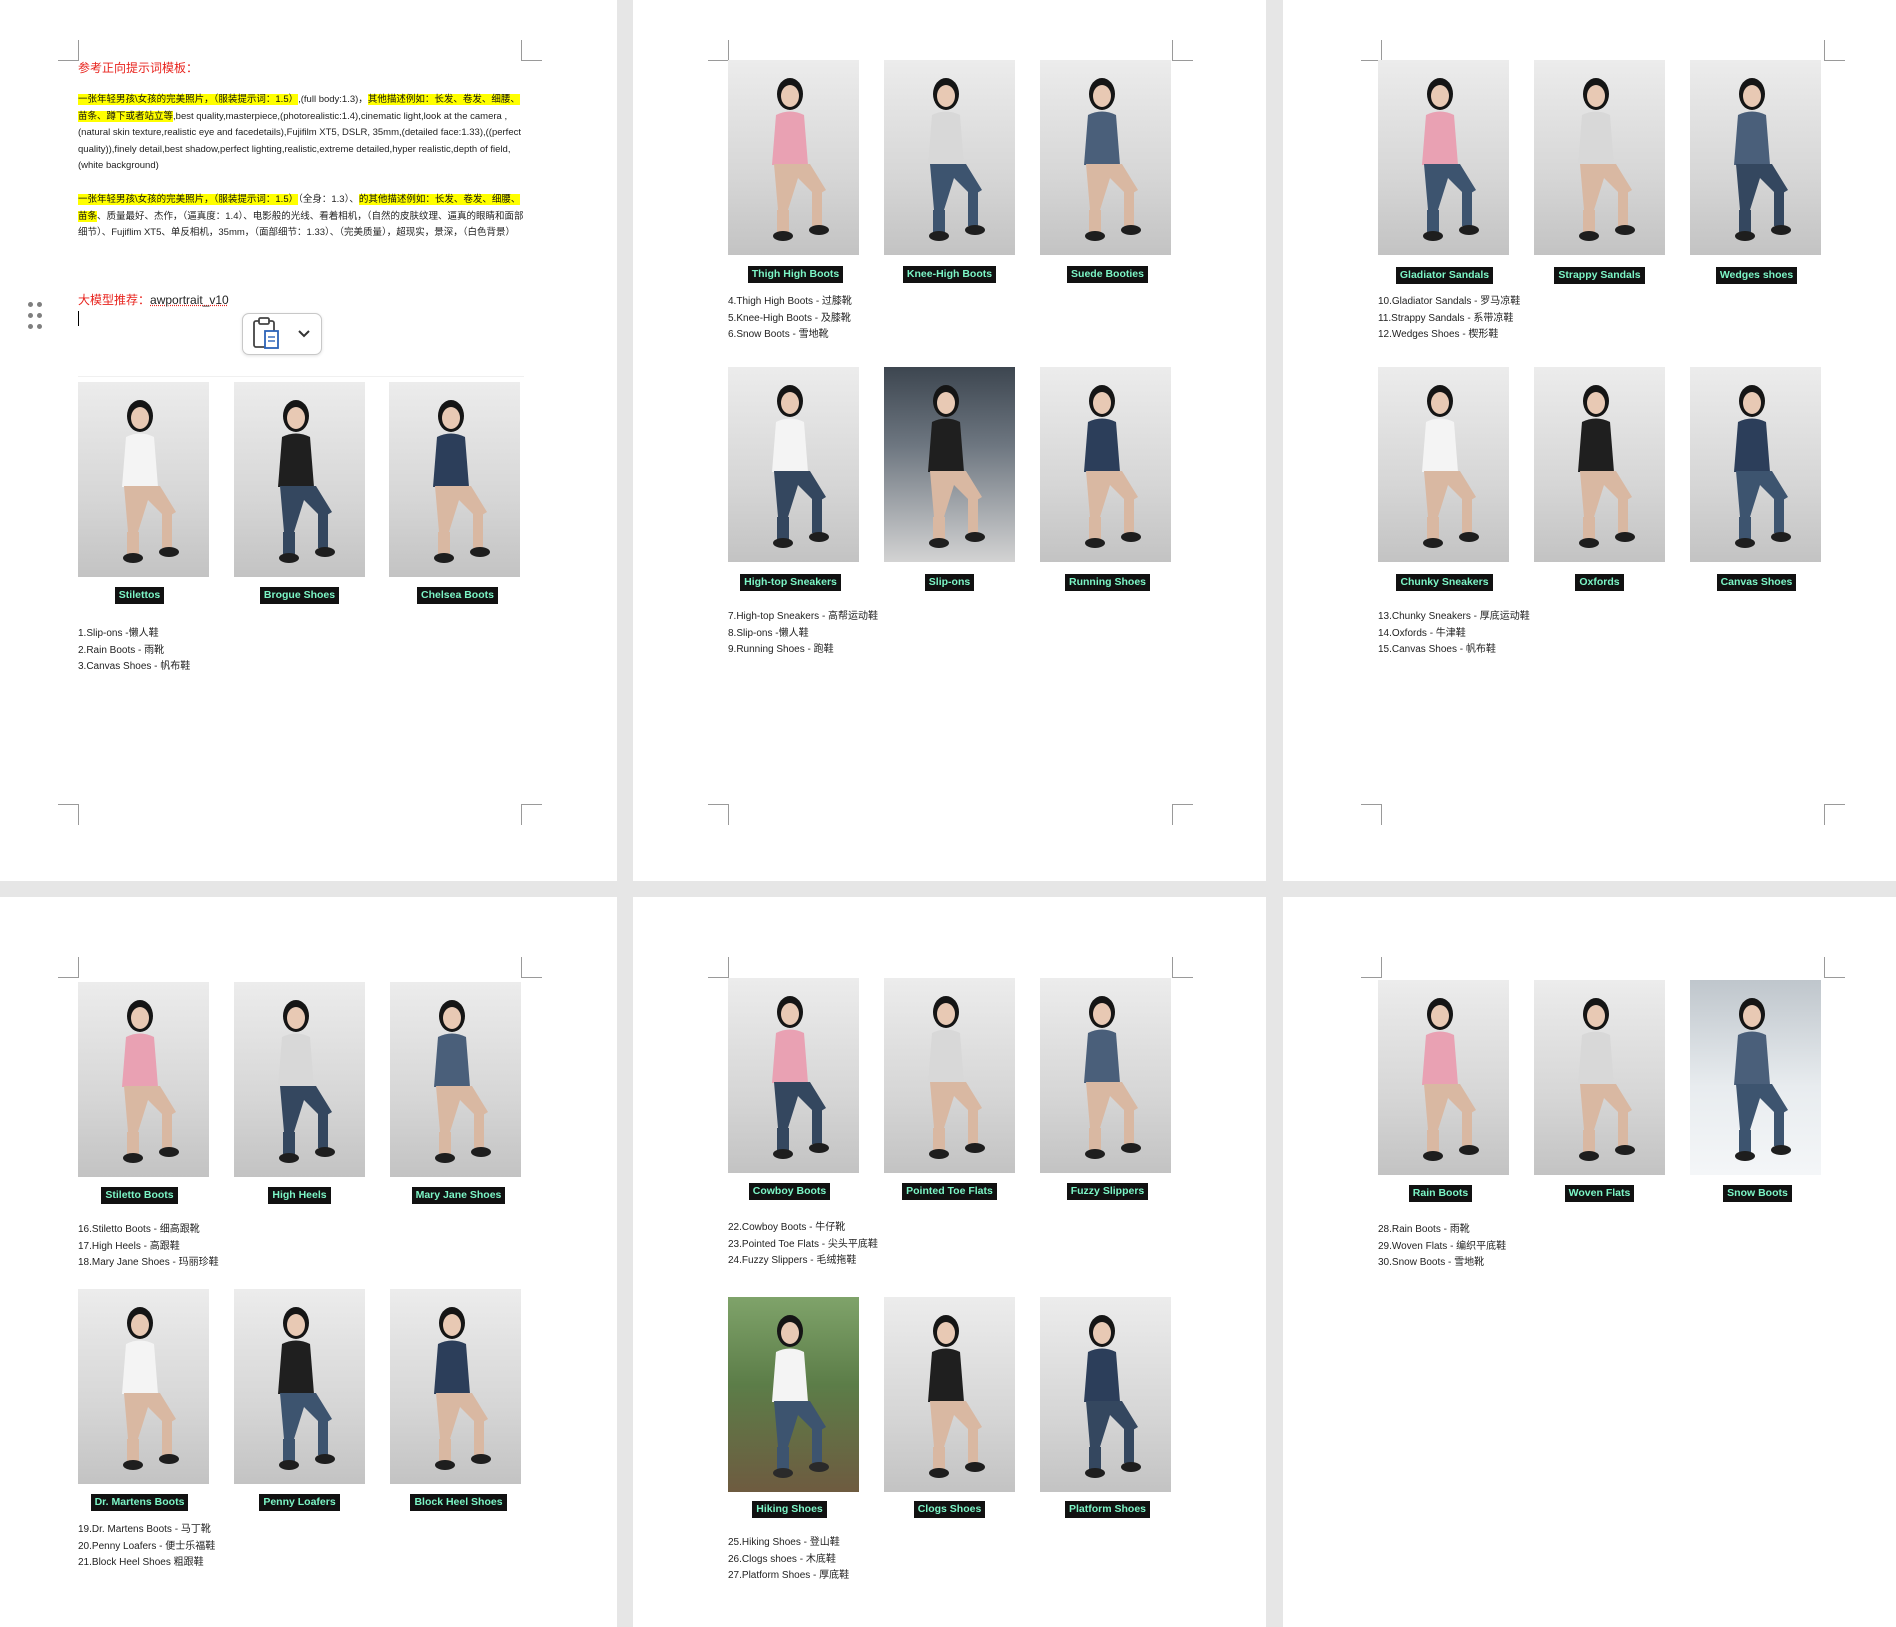 The image size is (1896, 1627). Describe the element at coordinates (301, 376) in the screenshot. I see `page-rule` at that location.